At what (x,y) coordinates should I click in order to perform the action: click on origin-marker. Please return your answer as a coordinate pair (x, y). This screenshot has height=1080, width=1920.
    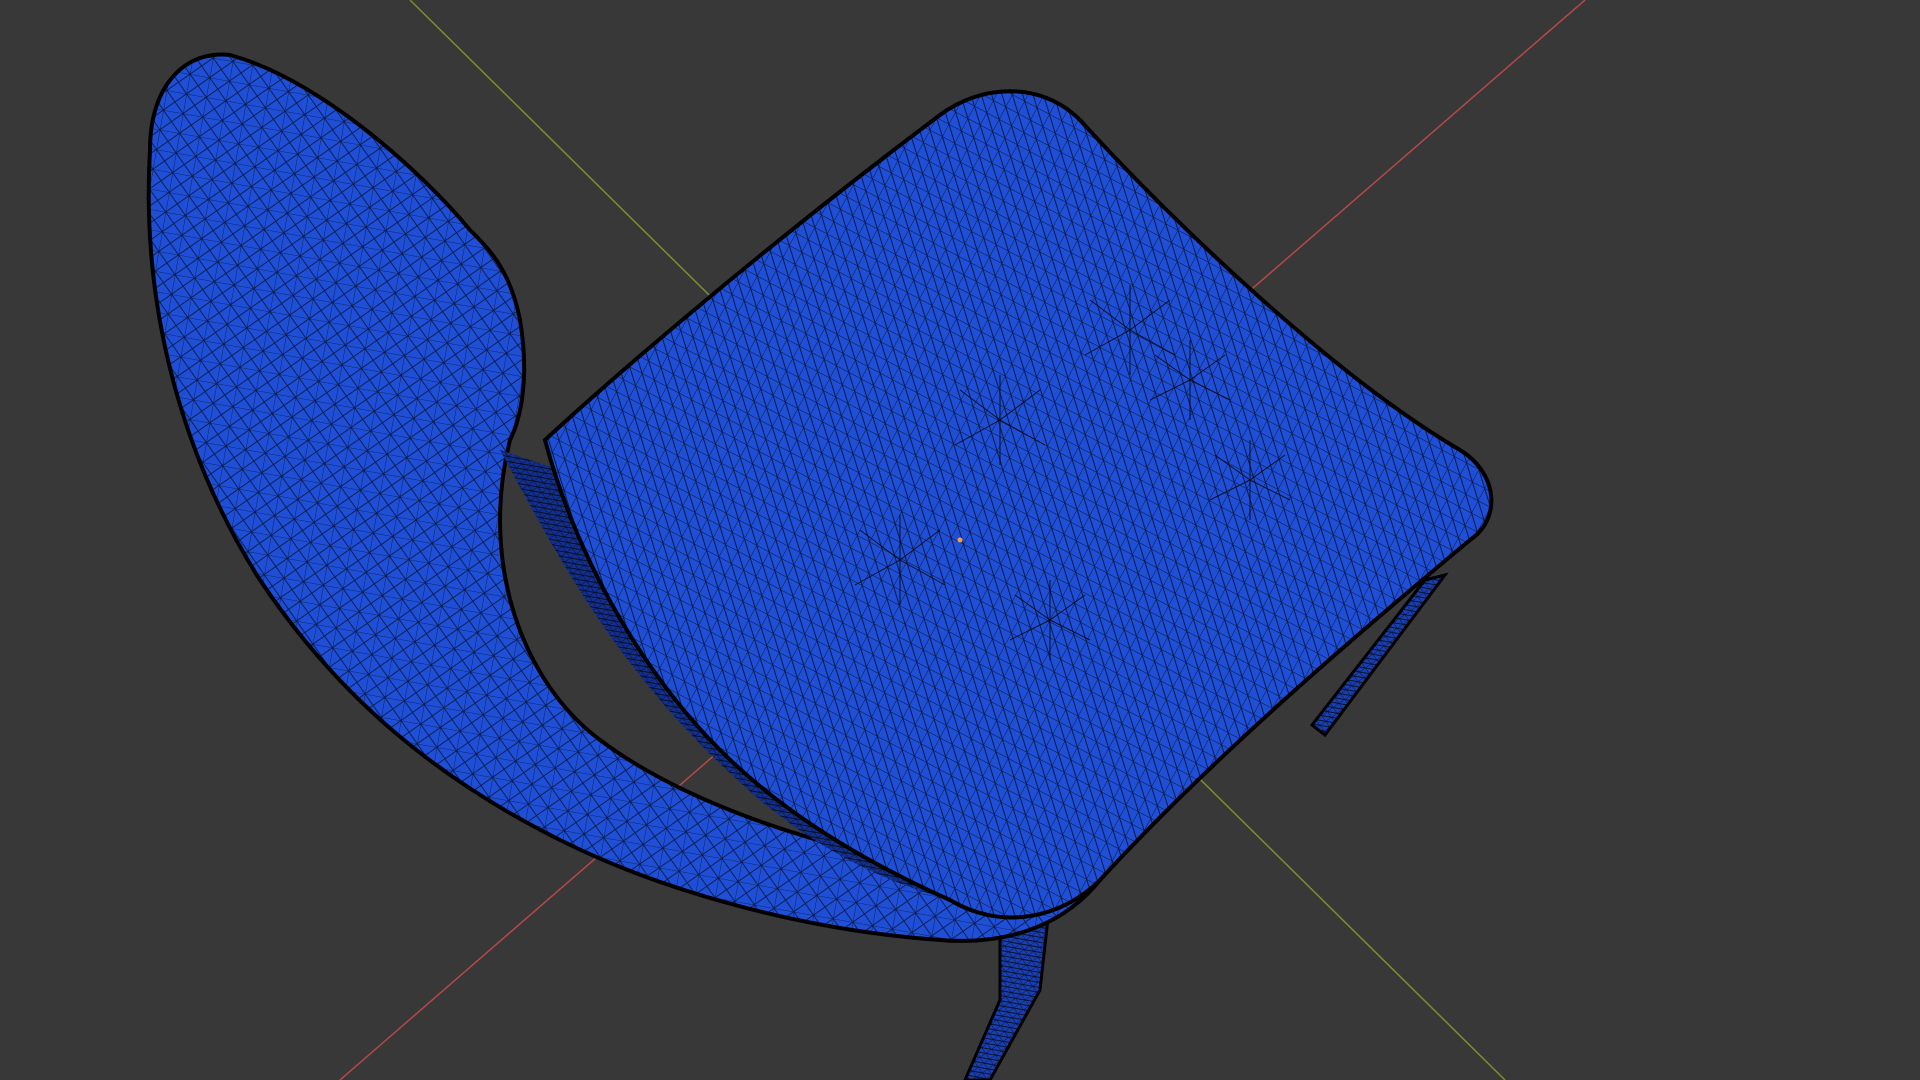
    Looking at the image, I should click on (960, 540).